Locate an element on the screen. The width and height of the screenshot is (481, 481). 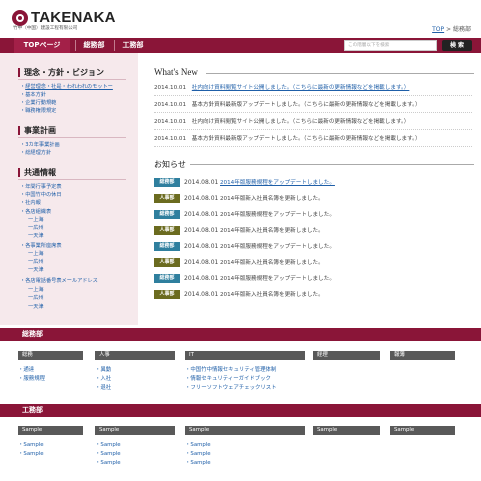
logo-subtitle: 竹中（中国）建設工程有限公司 is located at coordinates (45, 28).